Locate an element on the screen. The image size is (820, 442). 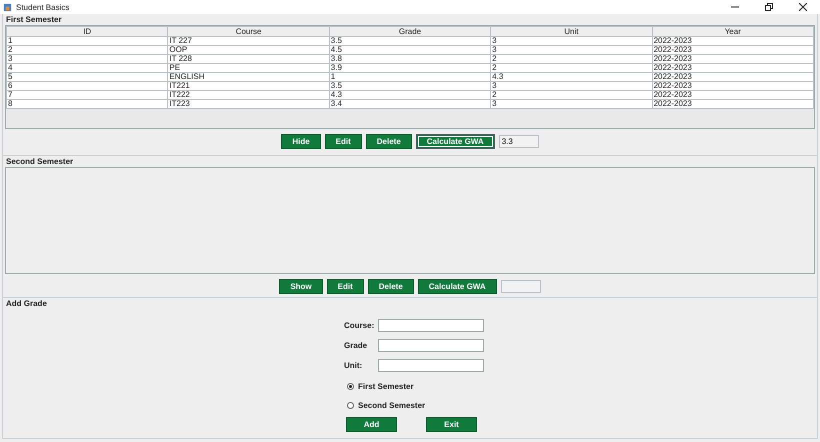
gwa-field: 3.3 is located at coordinates (518, 141).